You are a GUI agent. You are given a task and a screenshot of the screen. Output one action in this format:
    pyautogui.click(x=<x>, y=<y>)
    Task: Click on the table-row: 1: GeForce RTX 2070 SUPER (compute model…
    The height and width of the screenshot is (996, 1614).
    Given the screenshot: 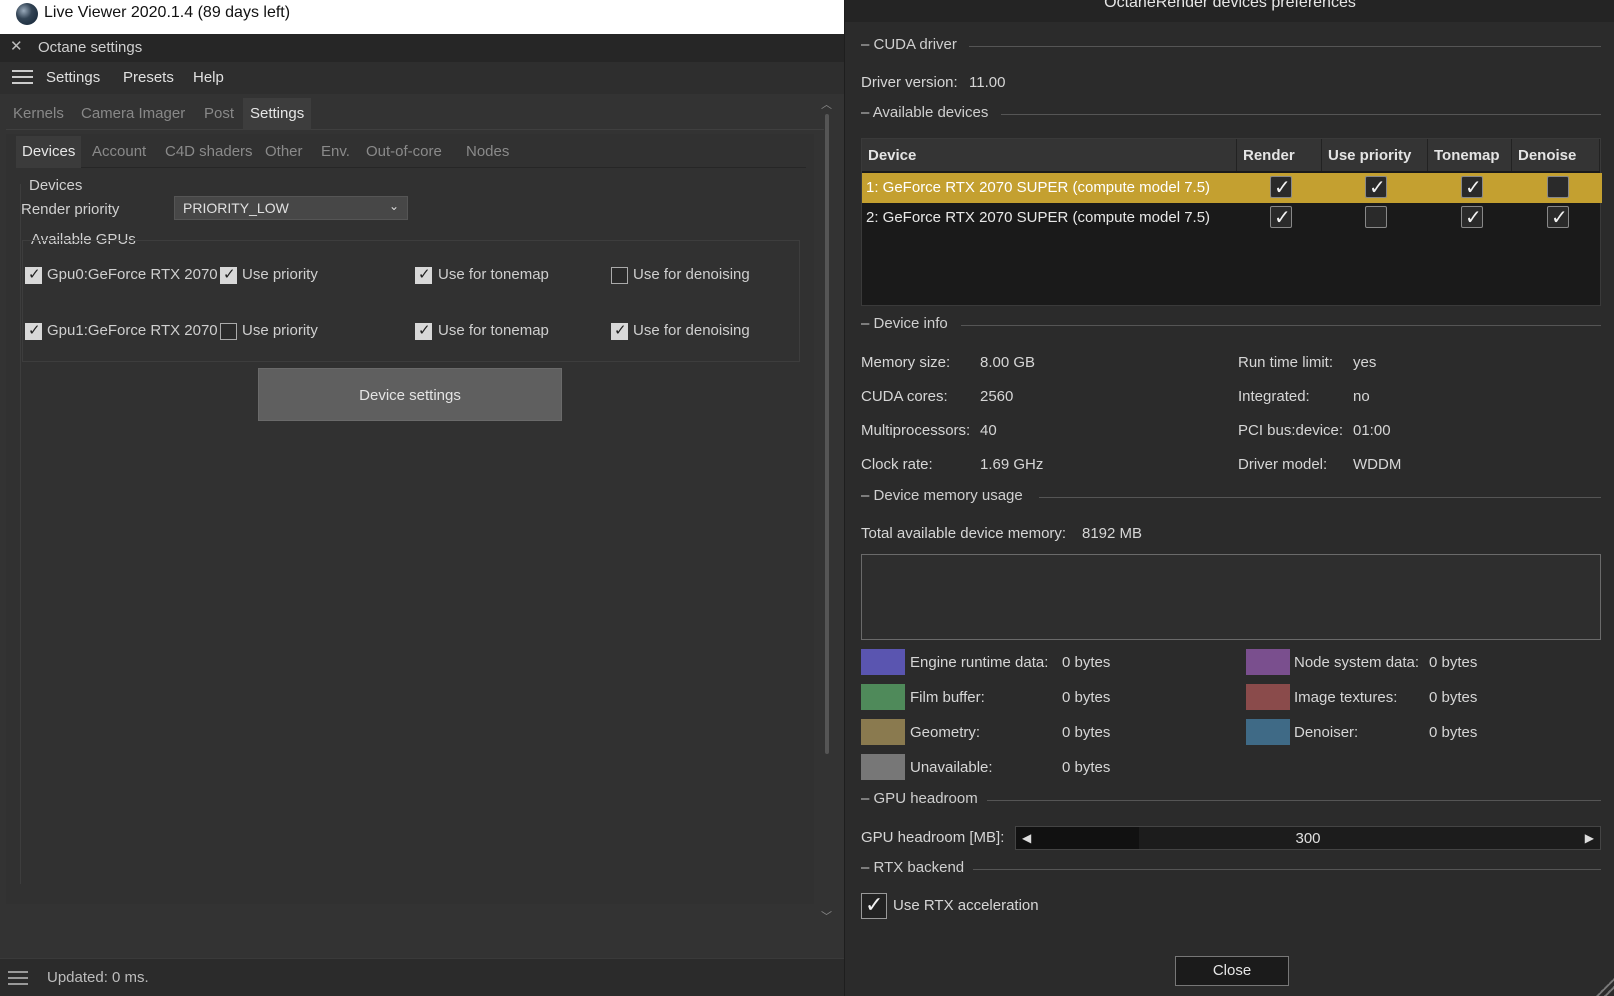 What is the action you would take?
    pyautogui.click(x=1232, y=188)
    